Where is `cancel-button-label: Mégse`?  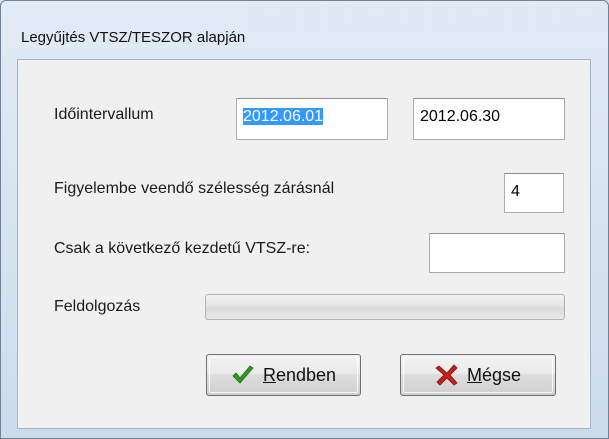 cancel-button-label: Mégse is located at coordinates (494, 374).